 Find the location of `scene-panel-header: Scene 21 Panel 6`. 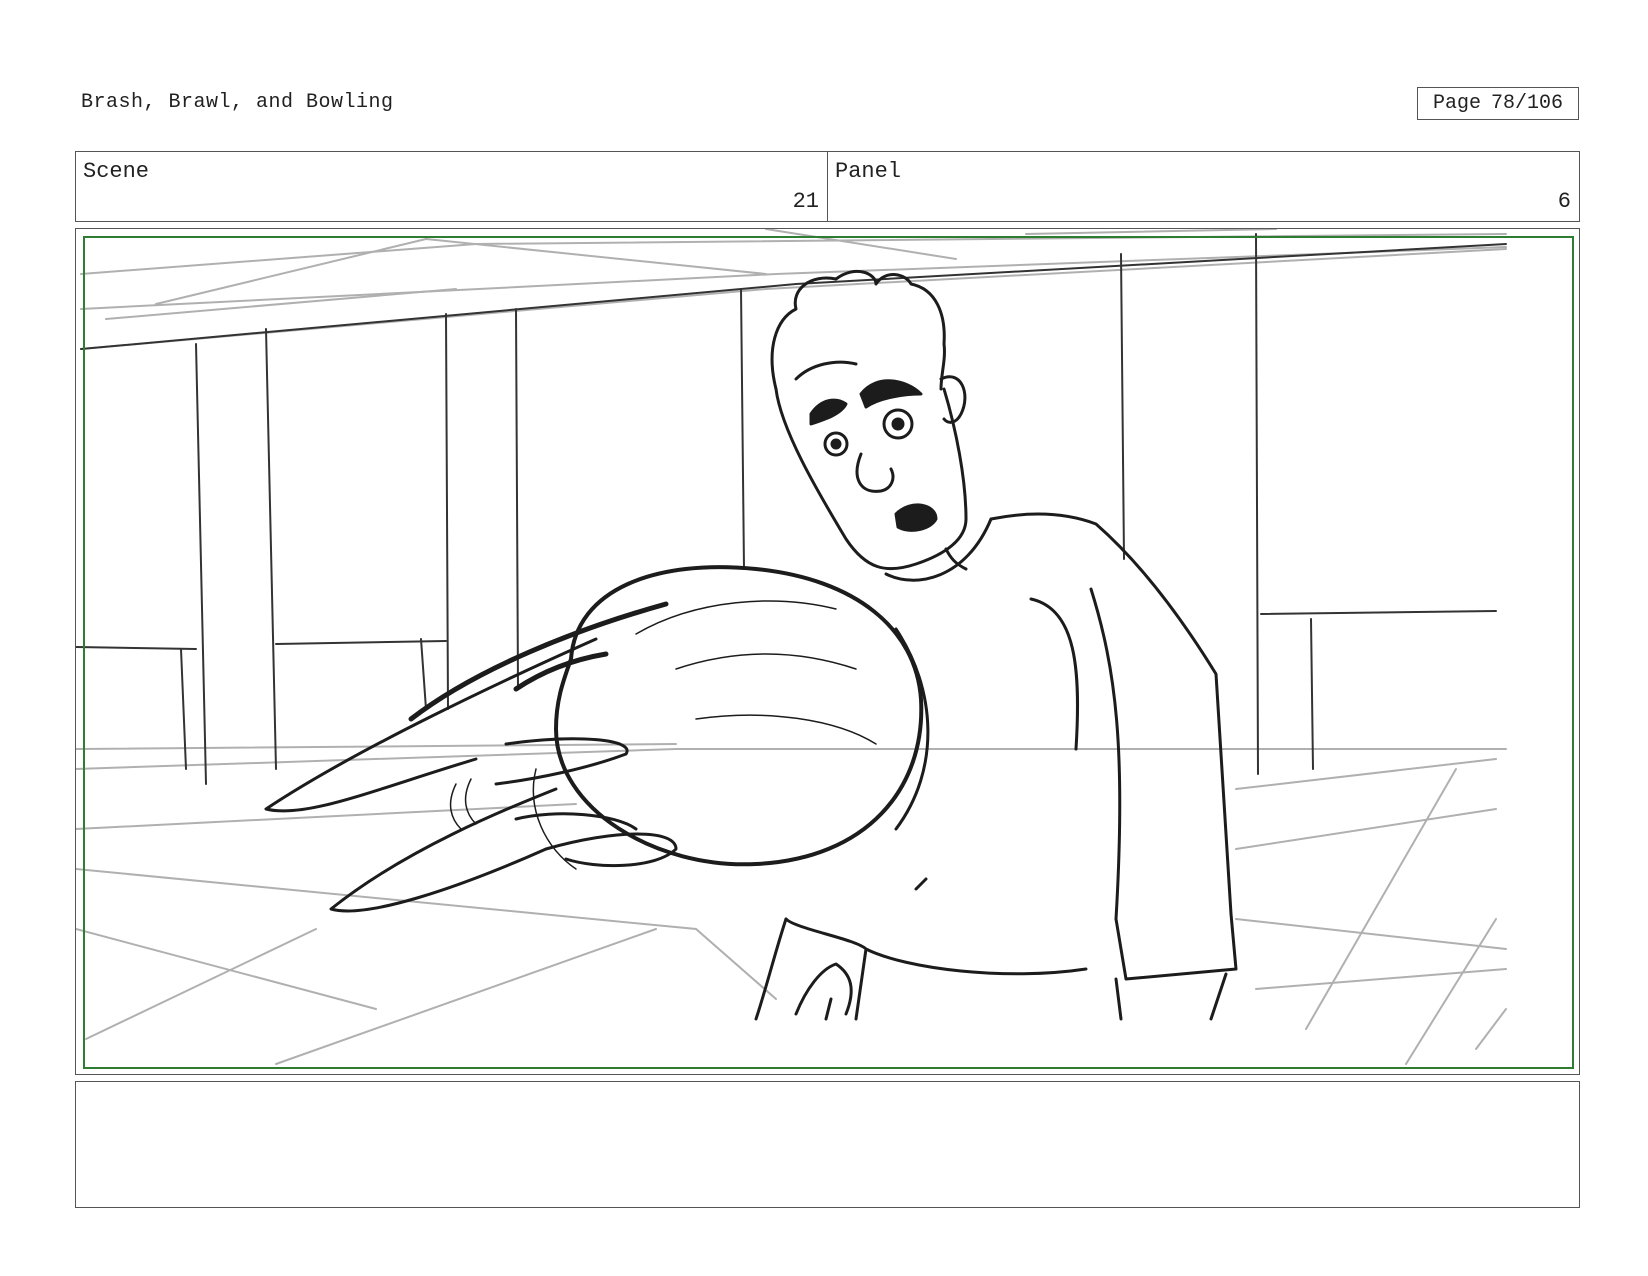

scene-panel-header: Scene 21 Panel 6 is located at coordinates (827, 186).